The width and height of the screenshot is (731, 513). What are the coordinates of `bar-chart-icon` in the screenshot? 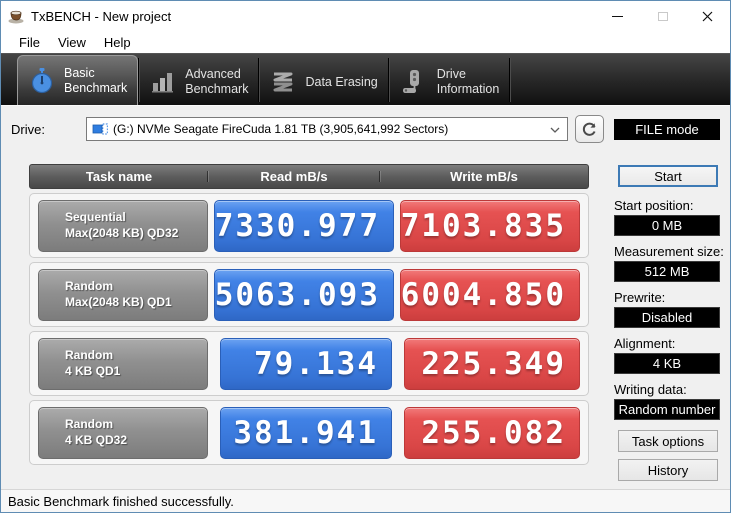 It's located at (163, 83).